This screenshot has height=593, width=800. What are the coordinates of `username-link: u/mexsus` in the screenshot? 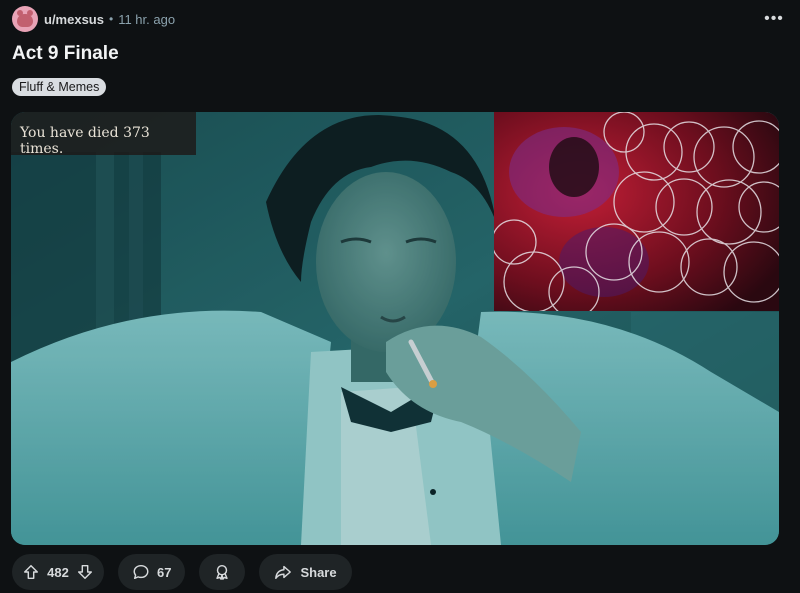 It's located at (74, 19).